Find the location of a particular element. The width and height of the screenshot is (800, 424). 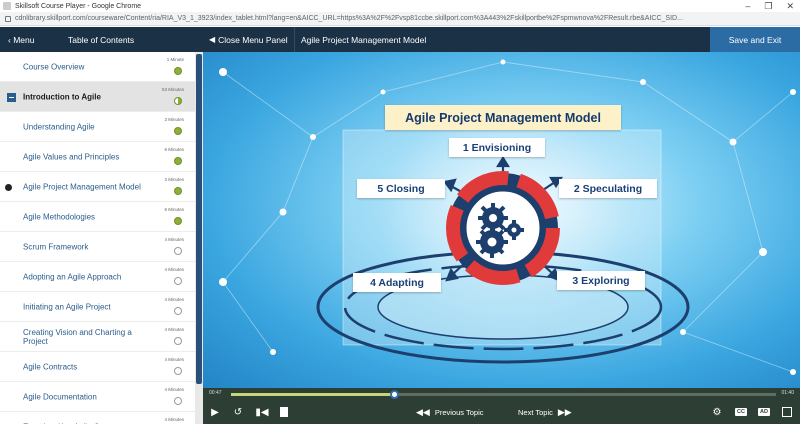

close-menu-panel-button: ◀ Close Menu Panel is located at coordinates (251, 39).